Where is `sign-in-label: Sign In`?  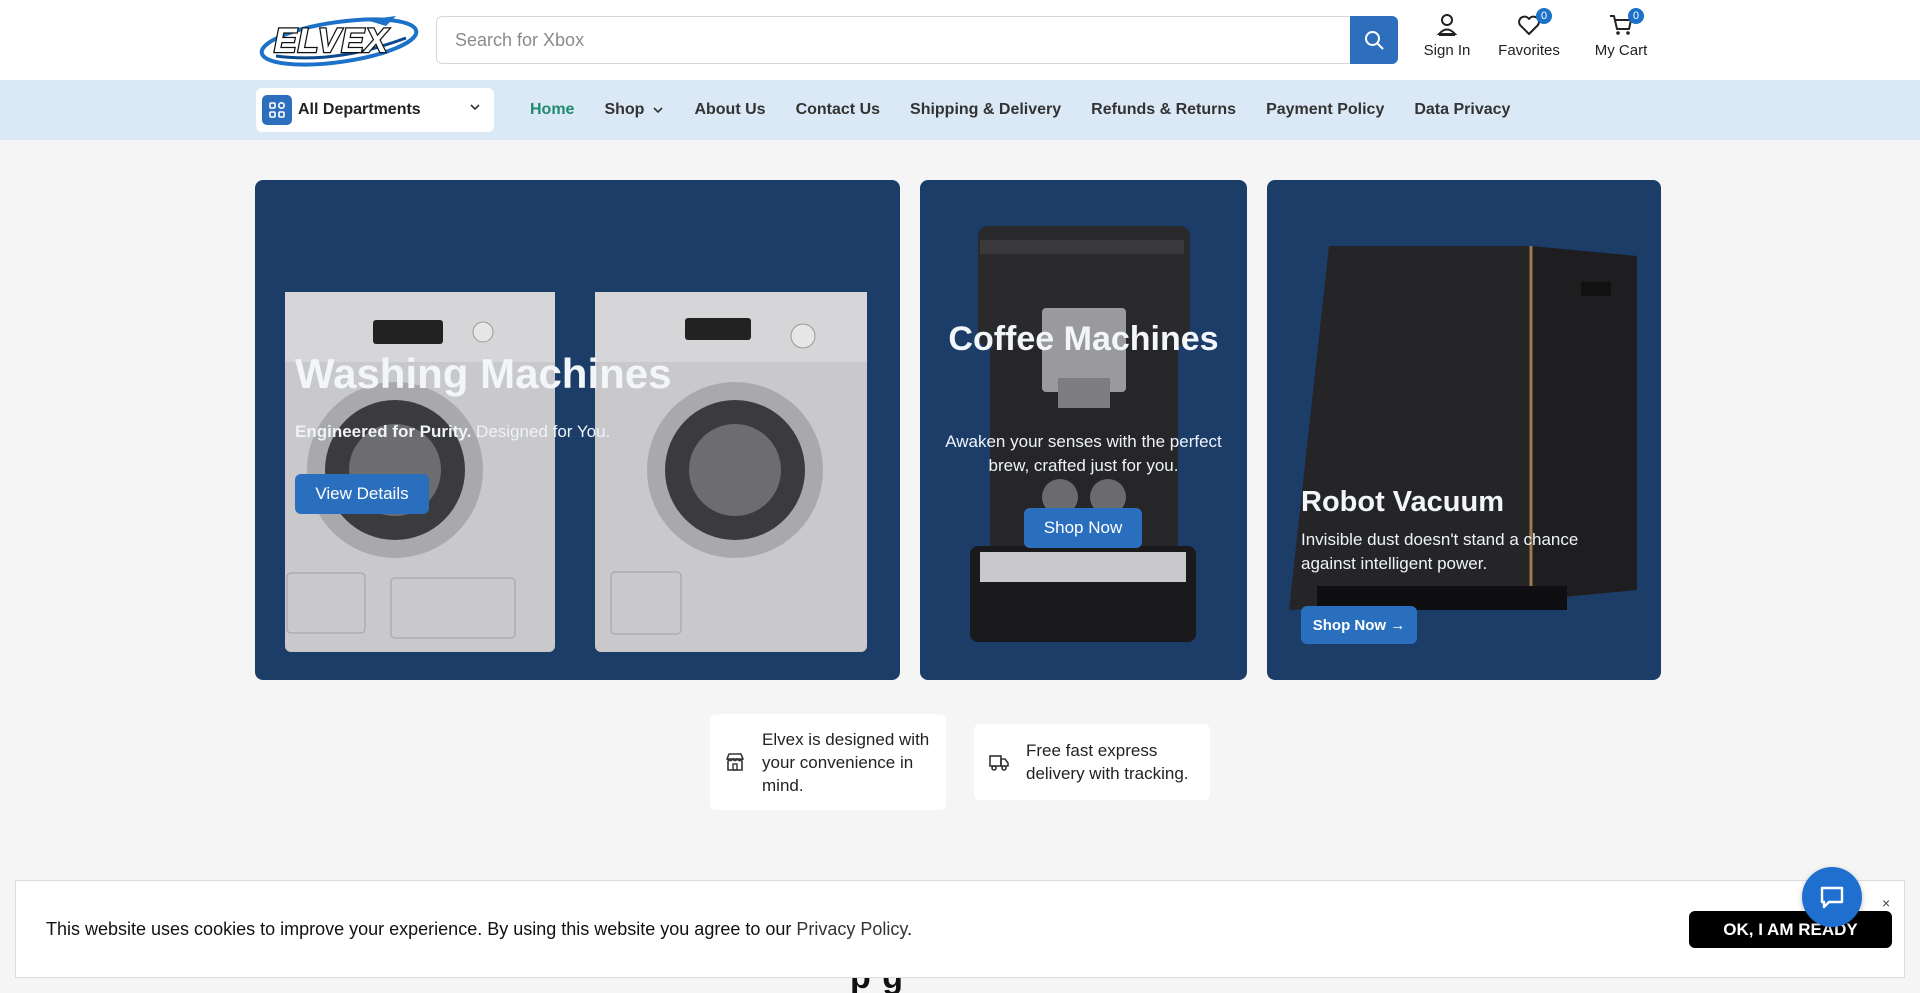 sign-in-label: Sign In is located at coordinates (1447, 50).